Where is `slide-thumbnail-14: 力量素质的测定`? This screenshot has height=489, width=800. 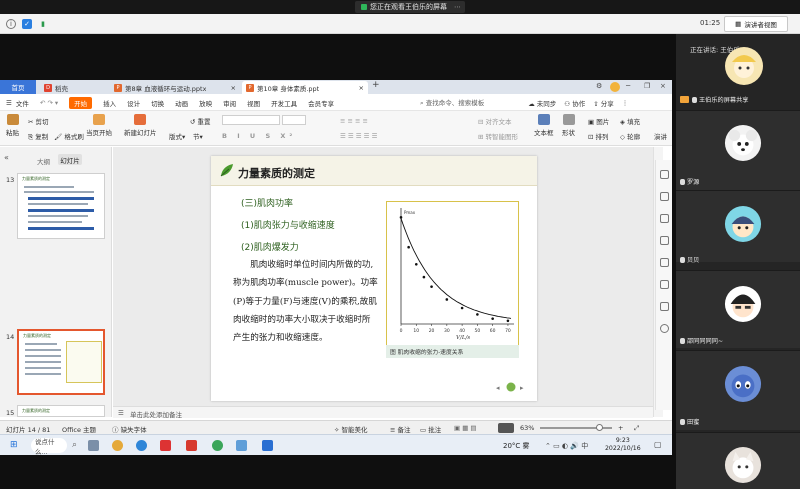 slide-thumbnail-14: 力量素质的测定 is located at coordinates (61, 362).